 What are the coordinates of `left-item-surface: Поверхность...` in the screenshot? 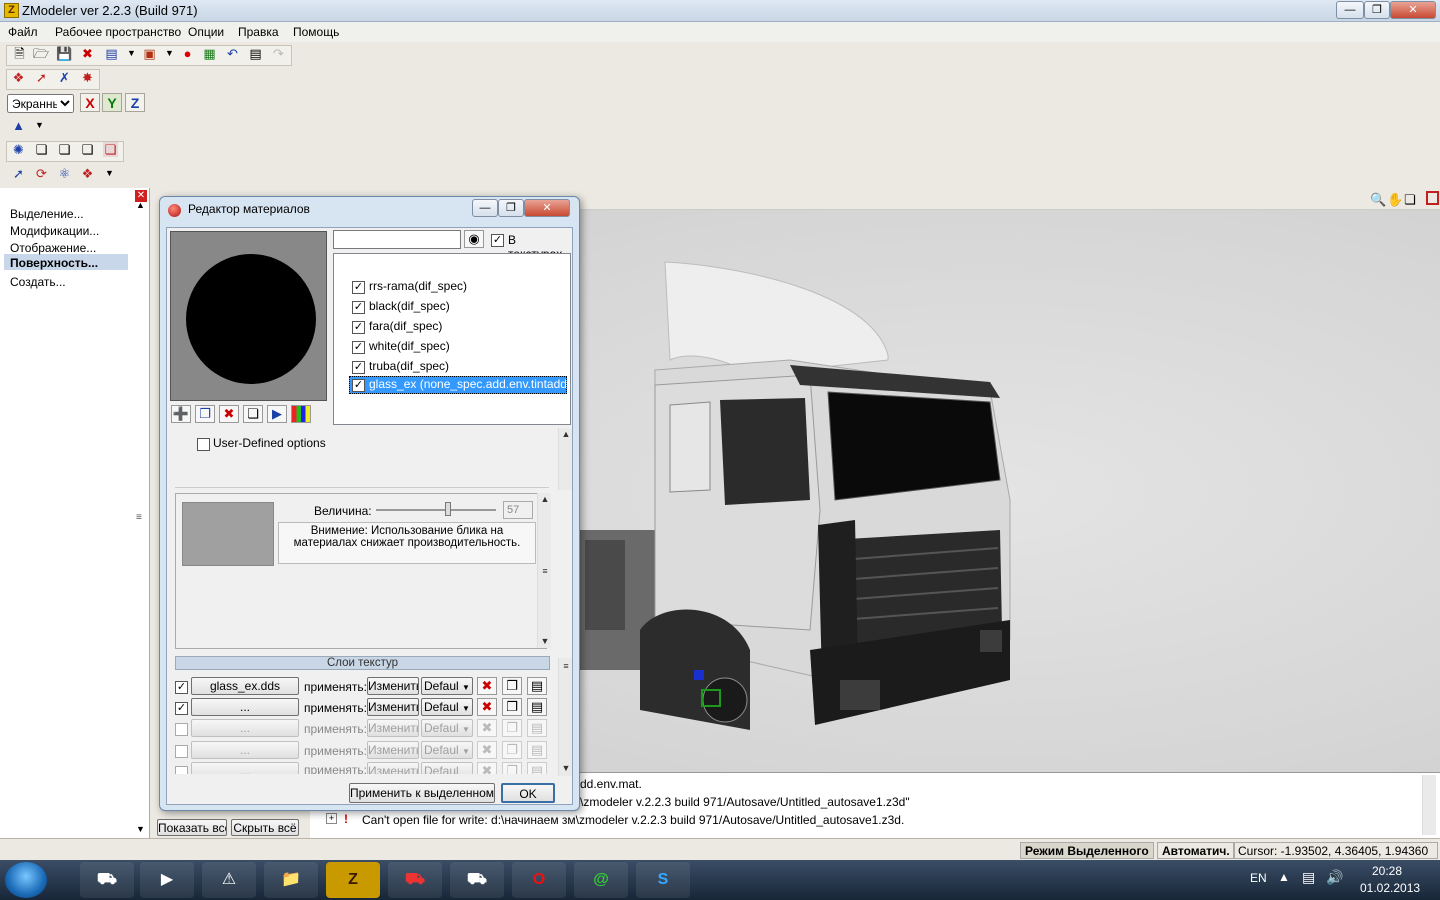 It's located at (54, 263).